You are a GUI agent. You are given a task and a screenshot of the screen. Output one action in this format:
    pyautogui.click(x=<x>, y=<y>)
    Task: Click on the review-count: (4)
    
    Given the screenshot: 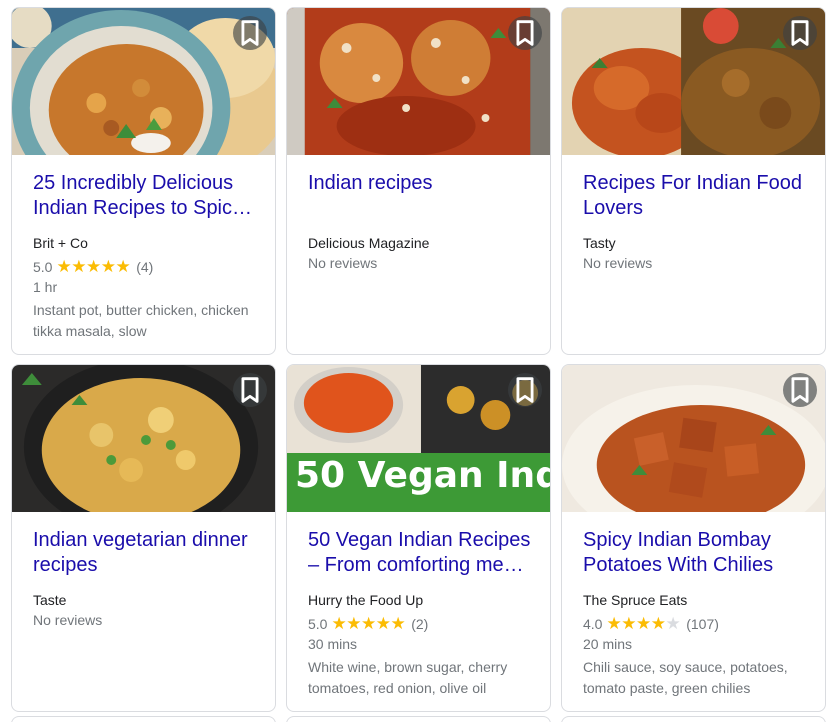 What is the action you would take?
    pyautogui.click(x=145, y=267)
    